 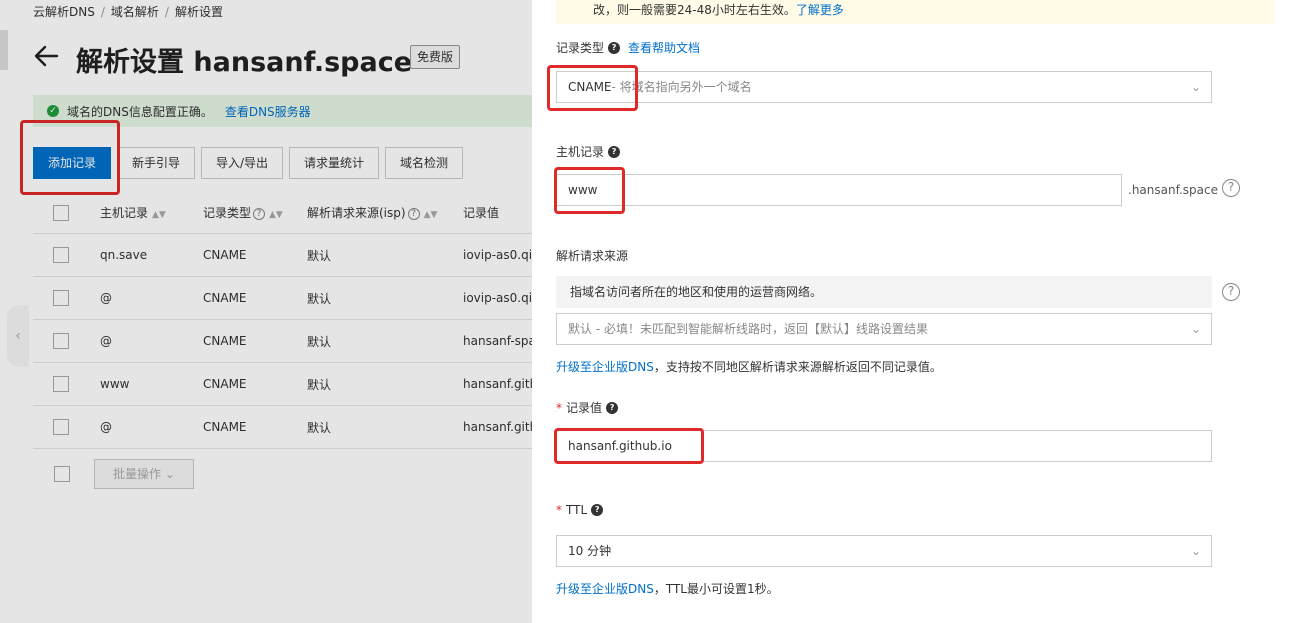 What do you see at coordinates (629, 446) in the screenshot?
I see `highlight-record-value` at bounding box center [629, 446].